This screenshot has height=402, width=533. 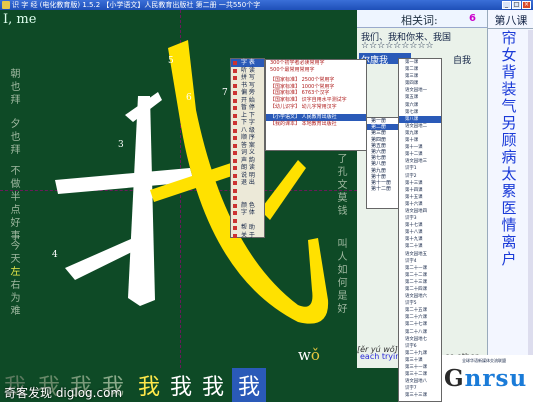 I want to click on lesson-char: 太, so click(x=509, y=174).